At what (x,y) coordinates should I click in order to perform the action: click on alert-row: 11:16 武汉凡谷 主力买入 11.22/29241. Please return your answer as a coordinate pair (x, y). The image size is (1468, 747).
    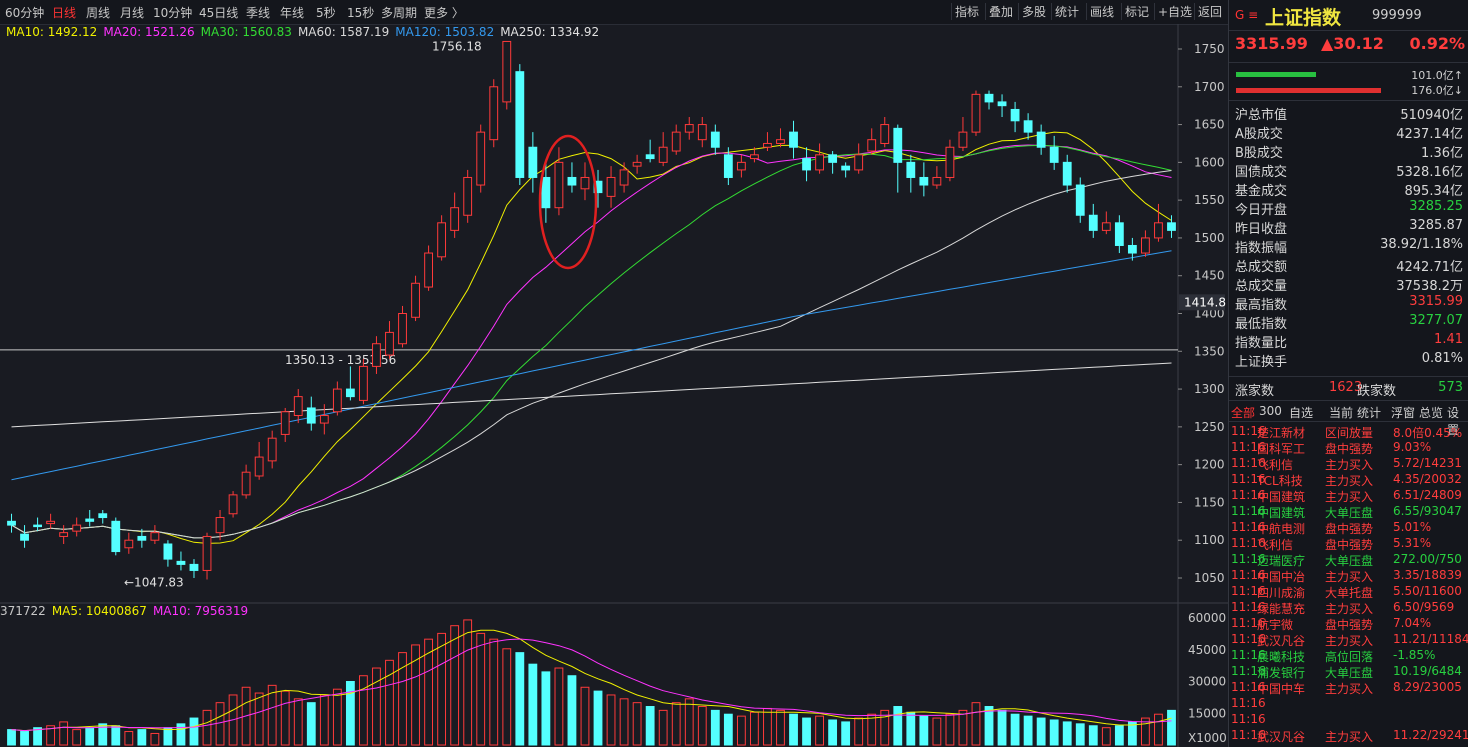
    Looking at the image, I should click on (1349, 736).